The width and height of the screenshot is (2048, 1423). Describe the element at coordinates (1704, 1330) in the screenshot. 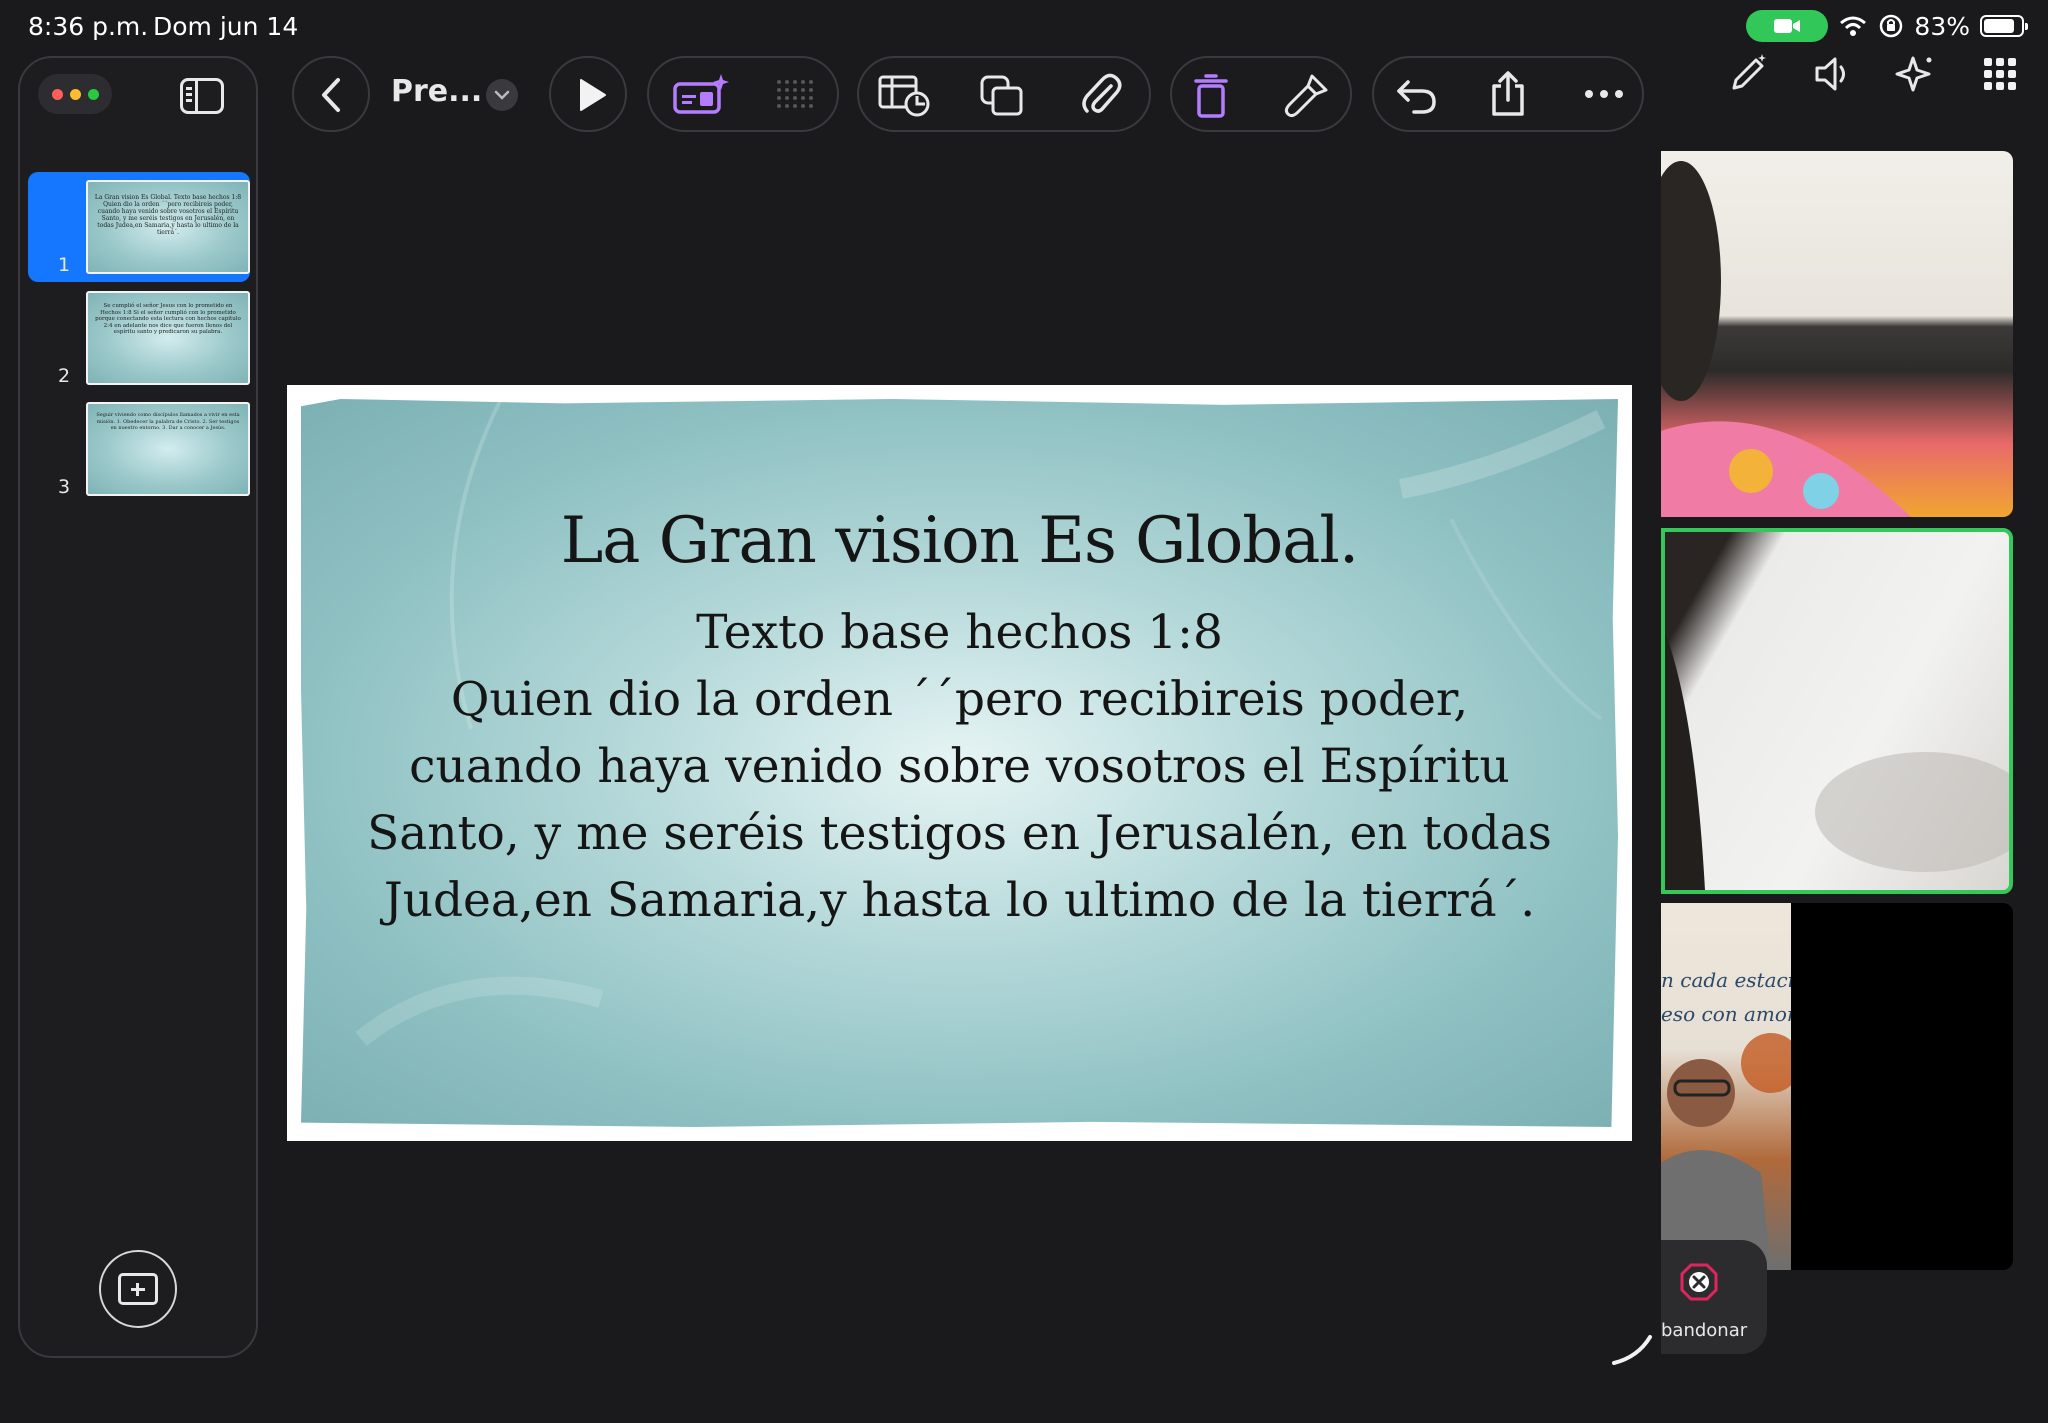

I see `leave-label: bandonar` at that location.